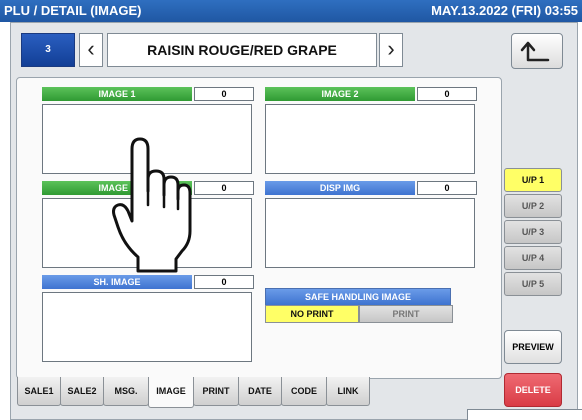 The image size is (582, 420). Describe the element at coordinates (48, 50) in the screenshot. I see `plu-number: 3` at that location.